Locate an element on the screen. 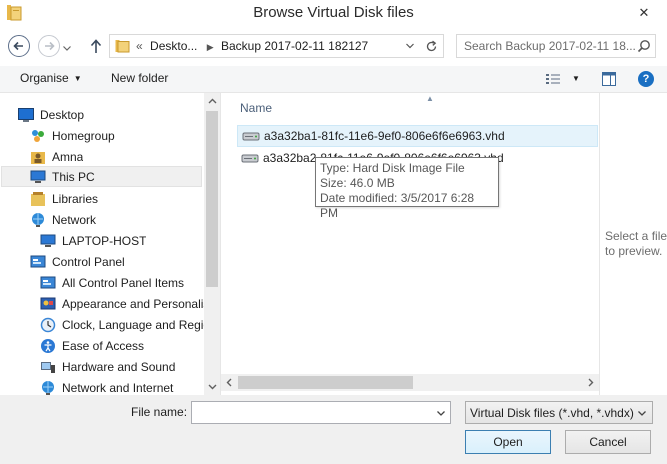 Image resolution: width=667 pixels, height=464 pixels. computer-icon is located at coordinates (38, 176).